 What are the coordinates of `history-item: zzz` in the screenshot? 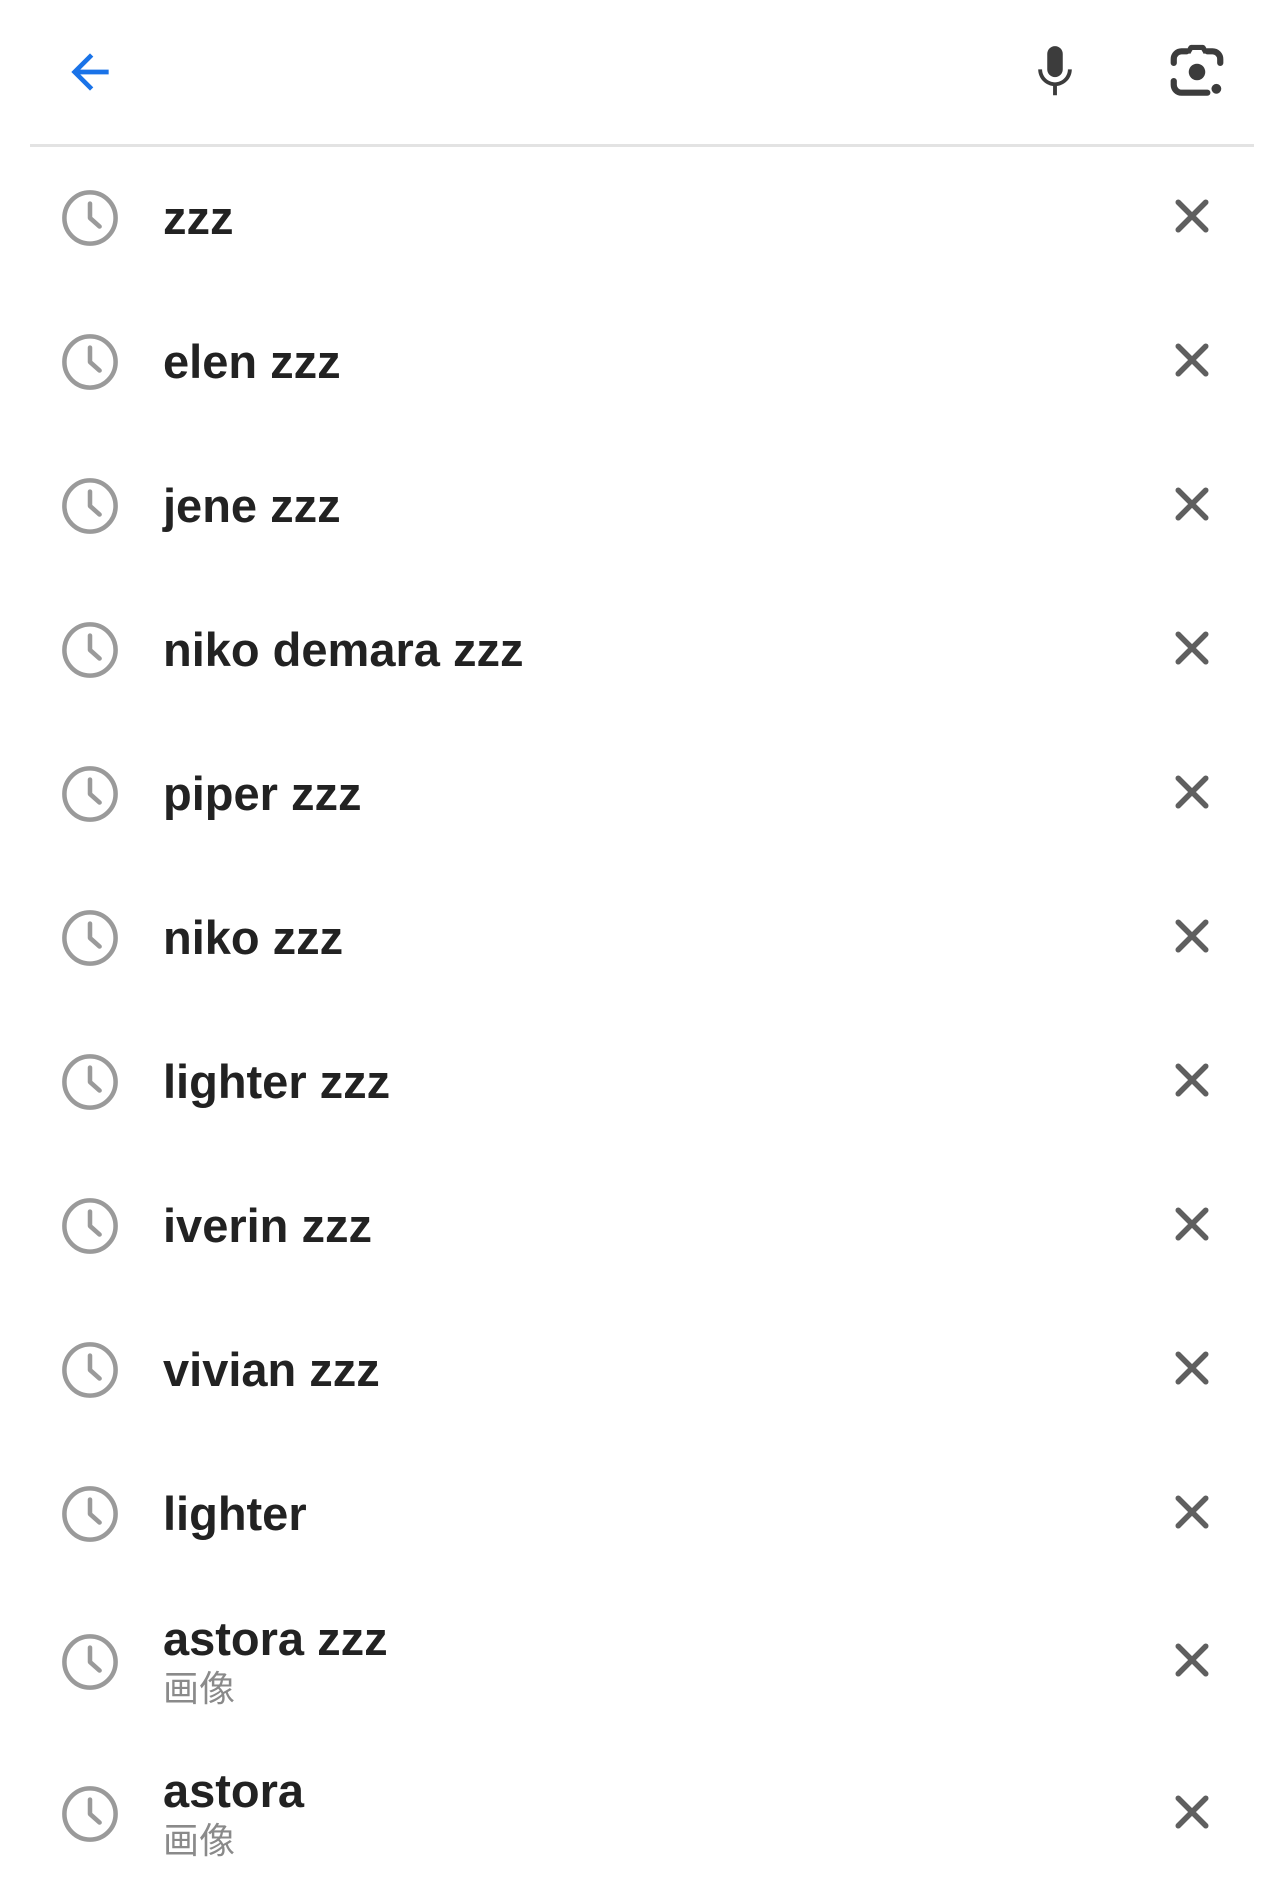 It's located at (642, 218).